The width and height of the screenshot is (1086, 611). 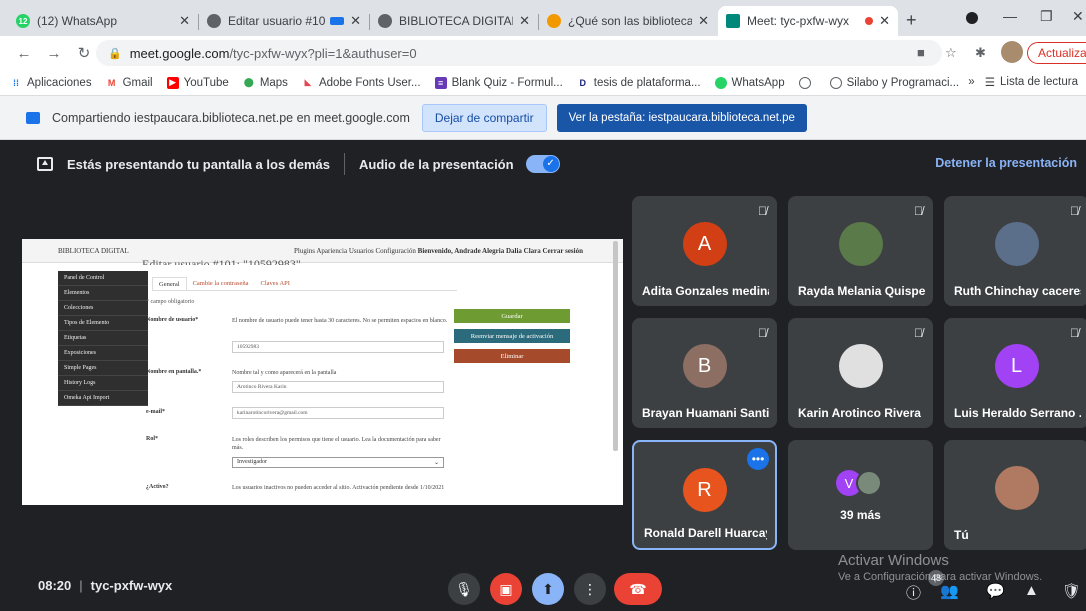 I want to click on more-count: 39 más, so click(x=860, y=515).